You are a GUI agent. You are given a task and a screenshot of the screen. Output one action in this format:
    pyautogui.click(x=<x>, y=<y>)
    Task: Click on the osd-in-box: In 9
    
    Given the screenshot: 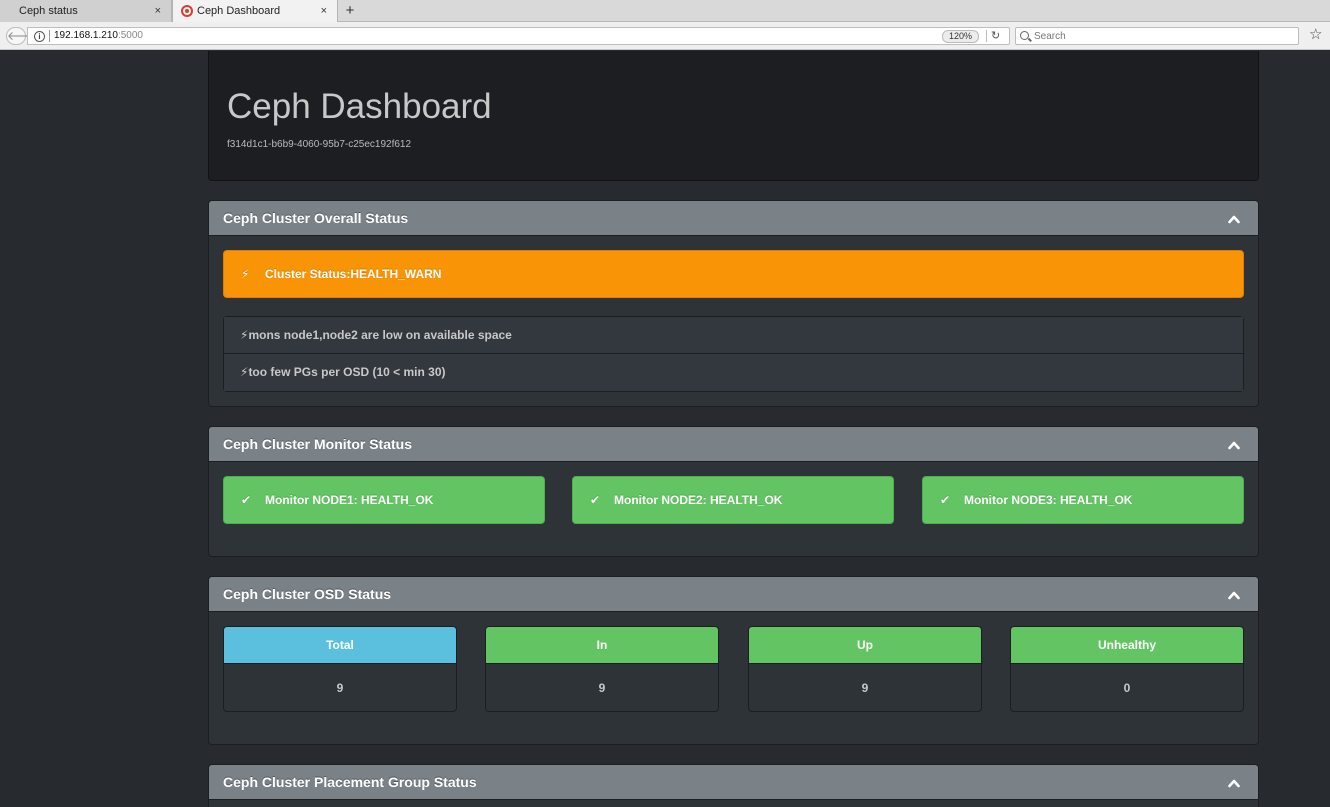 What is the action you would take?
    pyautogui.click(x=602, y=669)
    